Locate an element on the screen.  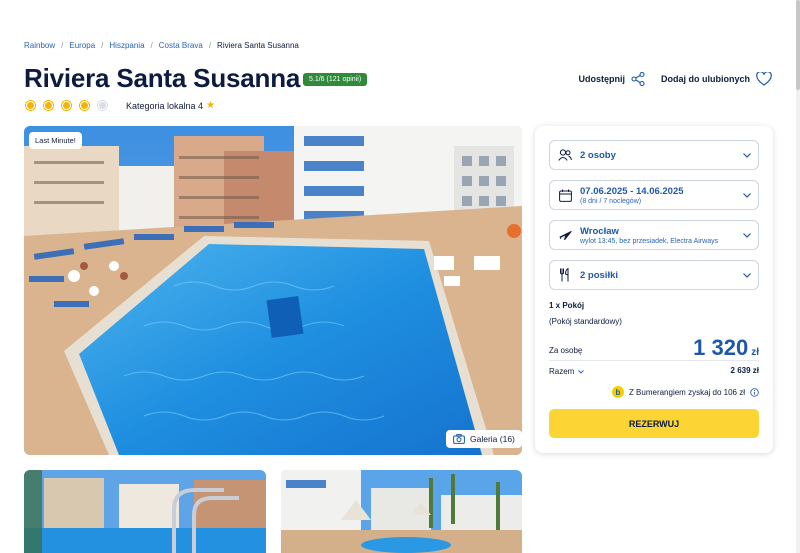
departure-value: Wrocław is located at coordinates (599, 231).